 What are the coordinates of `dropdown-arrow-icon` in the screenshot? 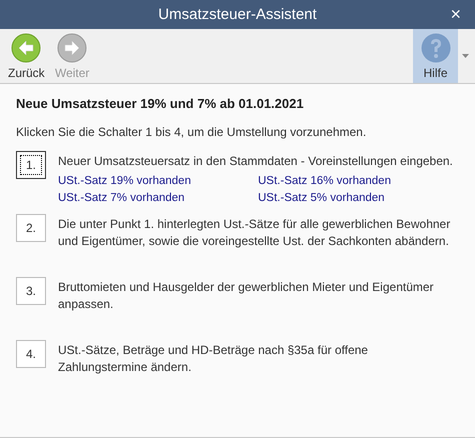 It's located at (465, 56).